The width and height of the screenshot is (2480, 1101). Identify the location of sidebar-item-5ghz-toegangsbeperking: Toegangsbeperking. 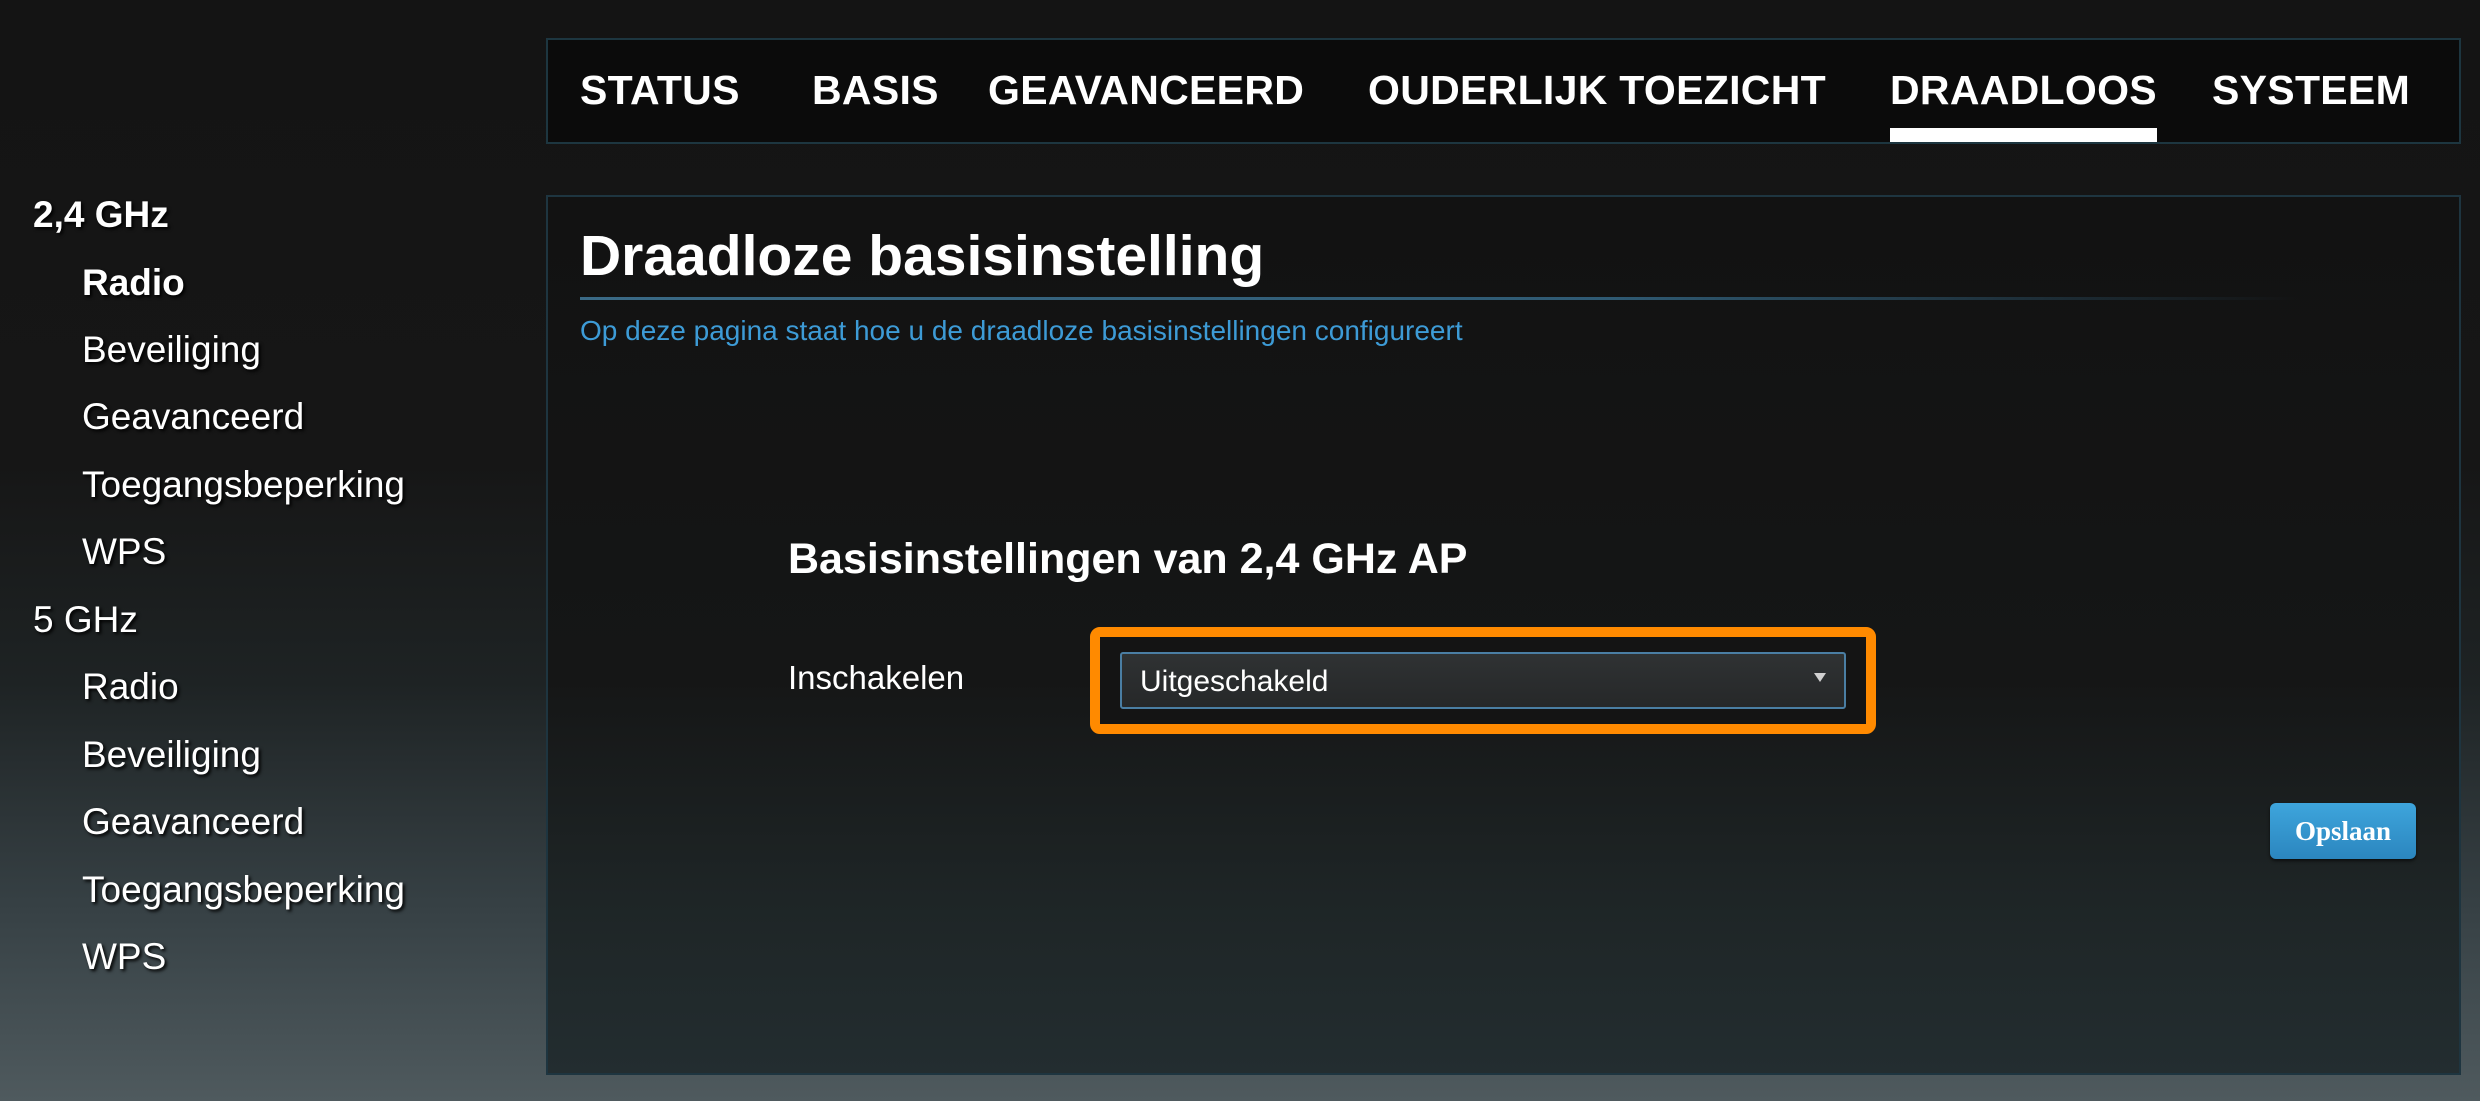
(243, 890).